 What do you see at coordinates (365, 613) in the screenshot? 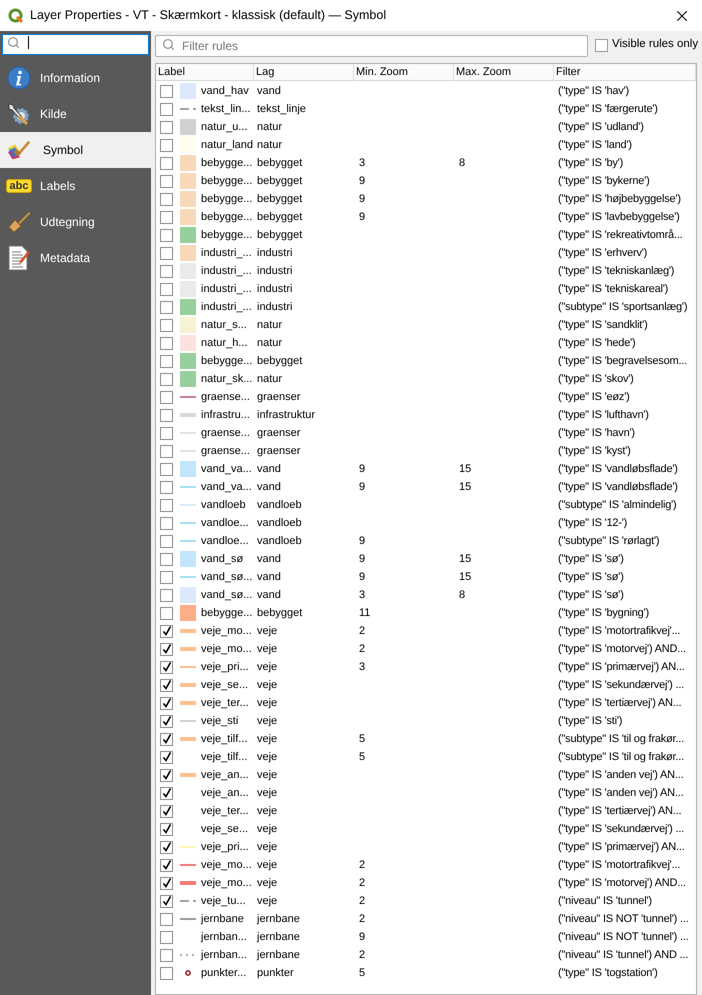
I see `min-zoom-cell-text: 11` at bounding box center [365, 613].